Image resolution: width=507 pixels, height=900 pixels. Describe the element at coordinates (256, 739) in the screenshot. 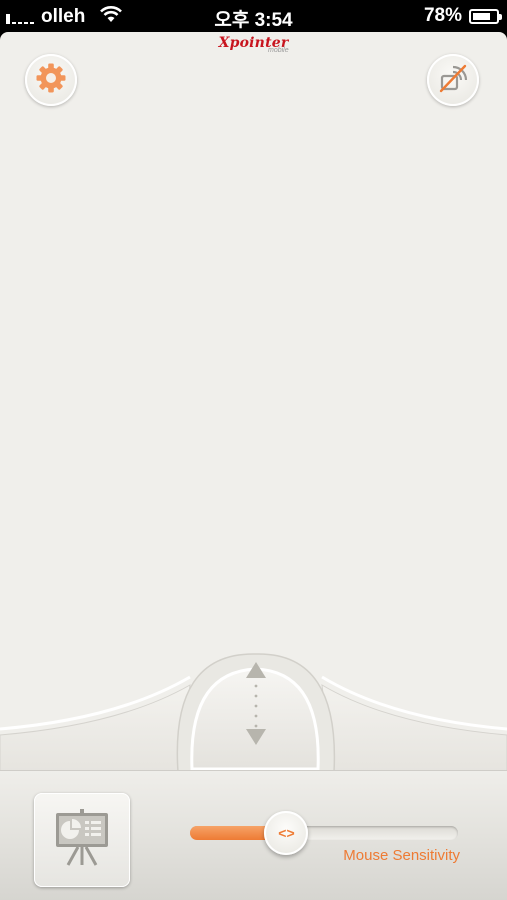

I see `triangle-down-icon` at that location.